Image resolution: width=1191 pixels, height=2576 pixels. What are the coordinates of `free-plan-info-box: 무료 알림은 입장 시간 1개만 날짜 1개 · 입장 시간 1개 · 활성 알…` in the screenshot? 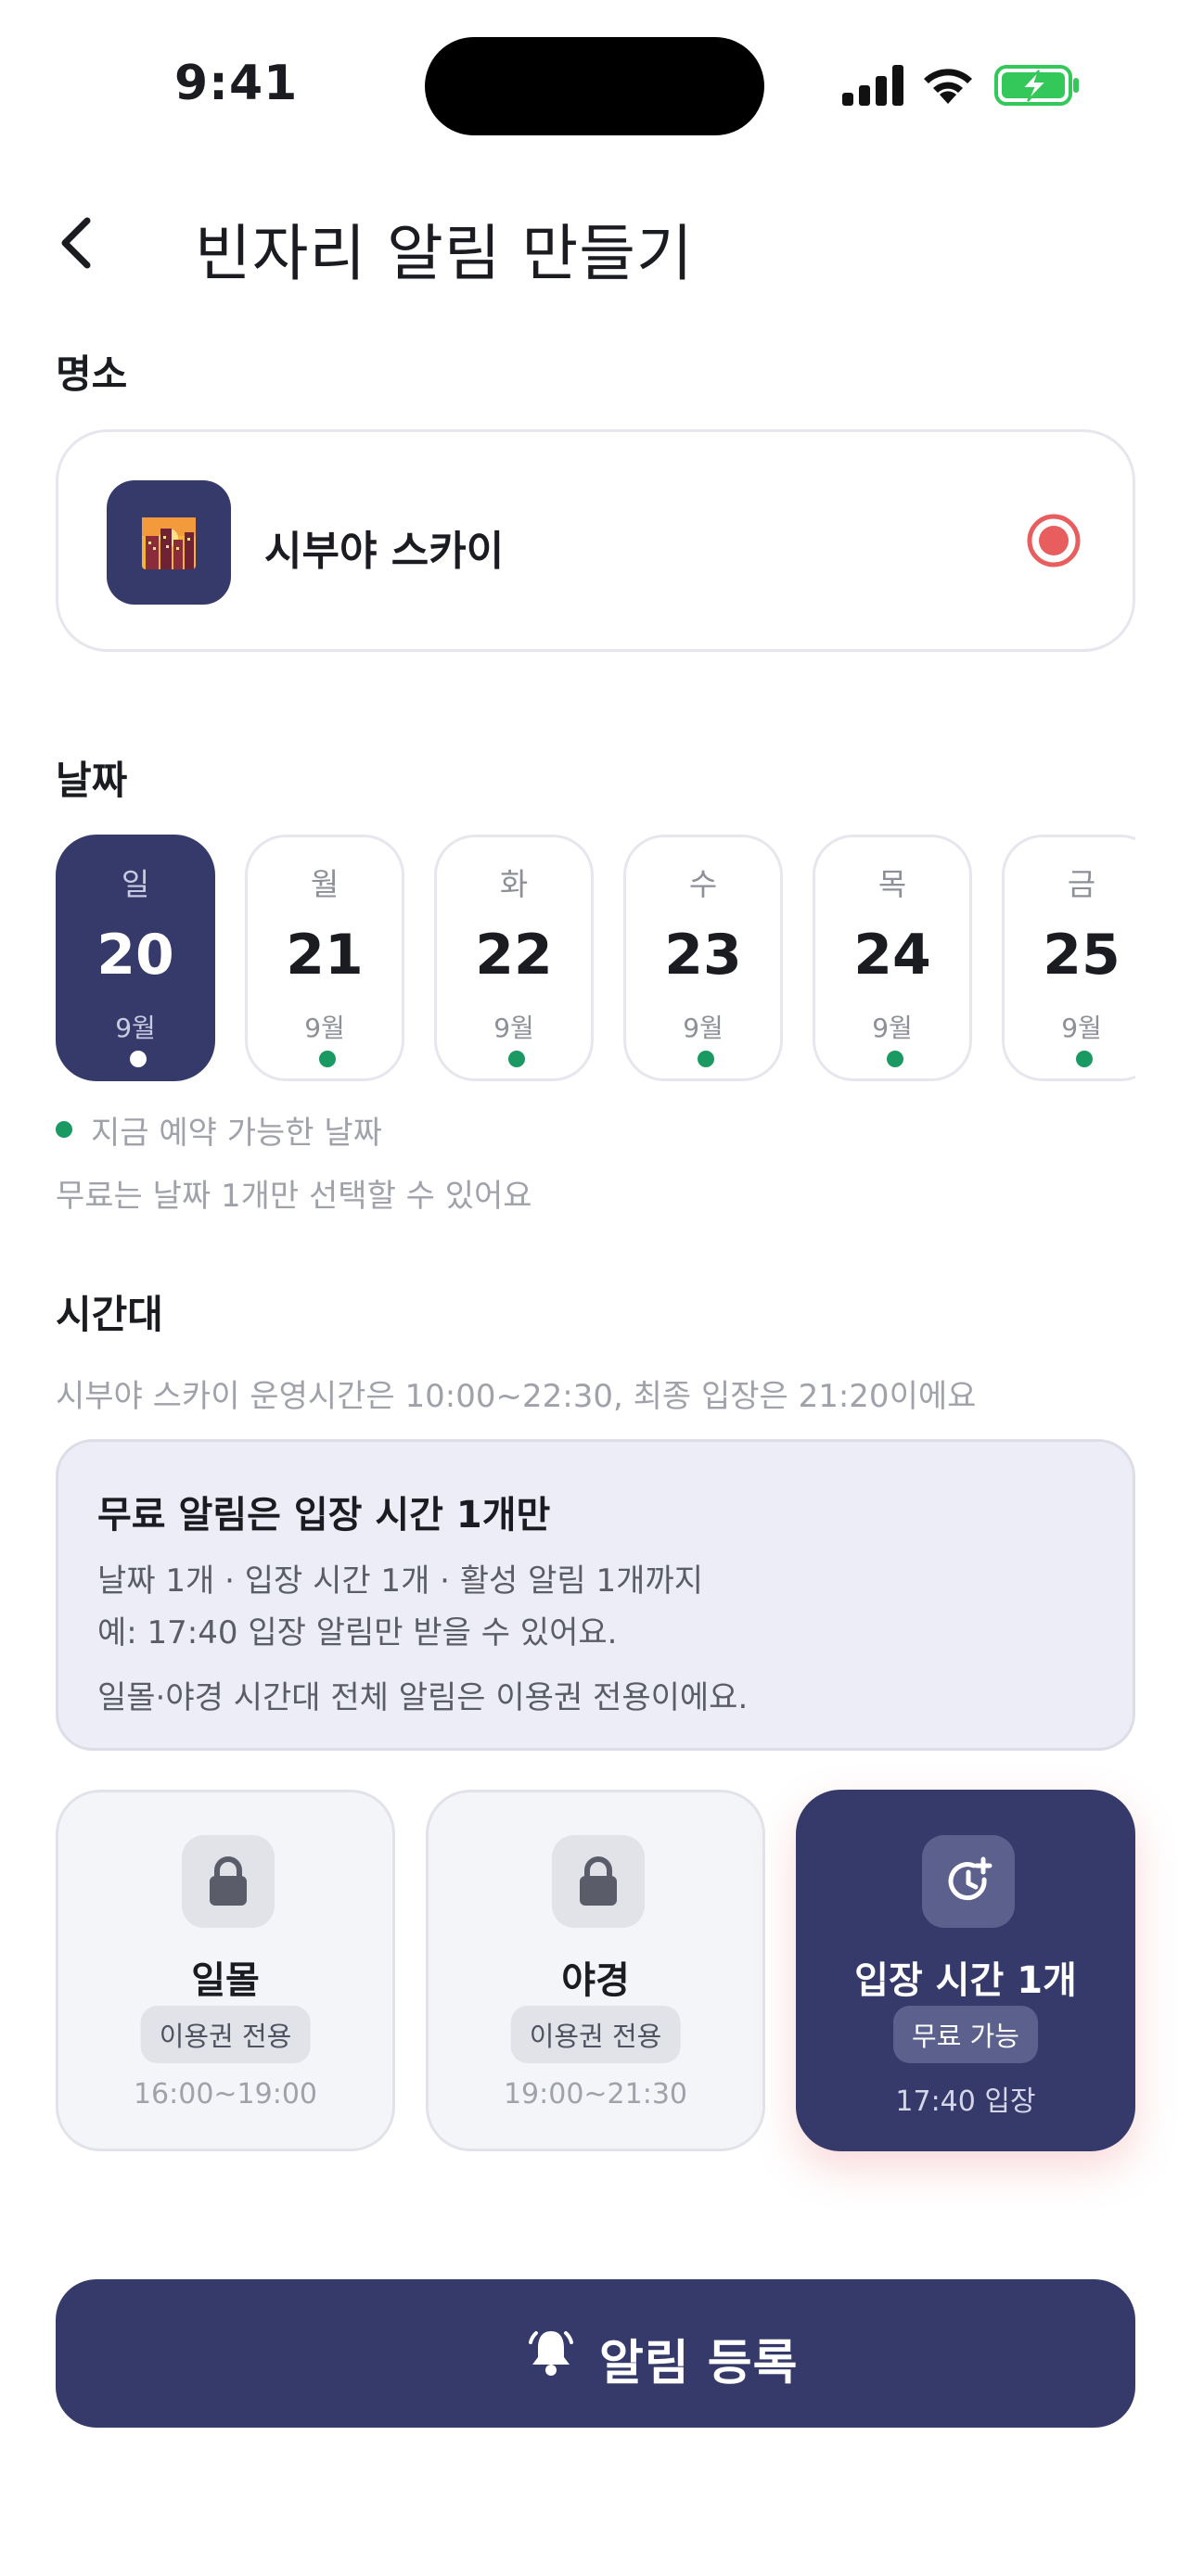 It's located at (595, 1595).